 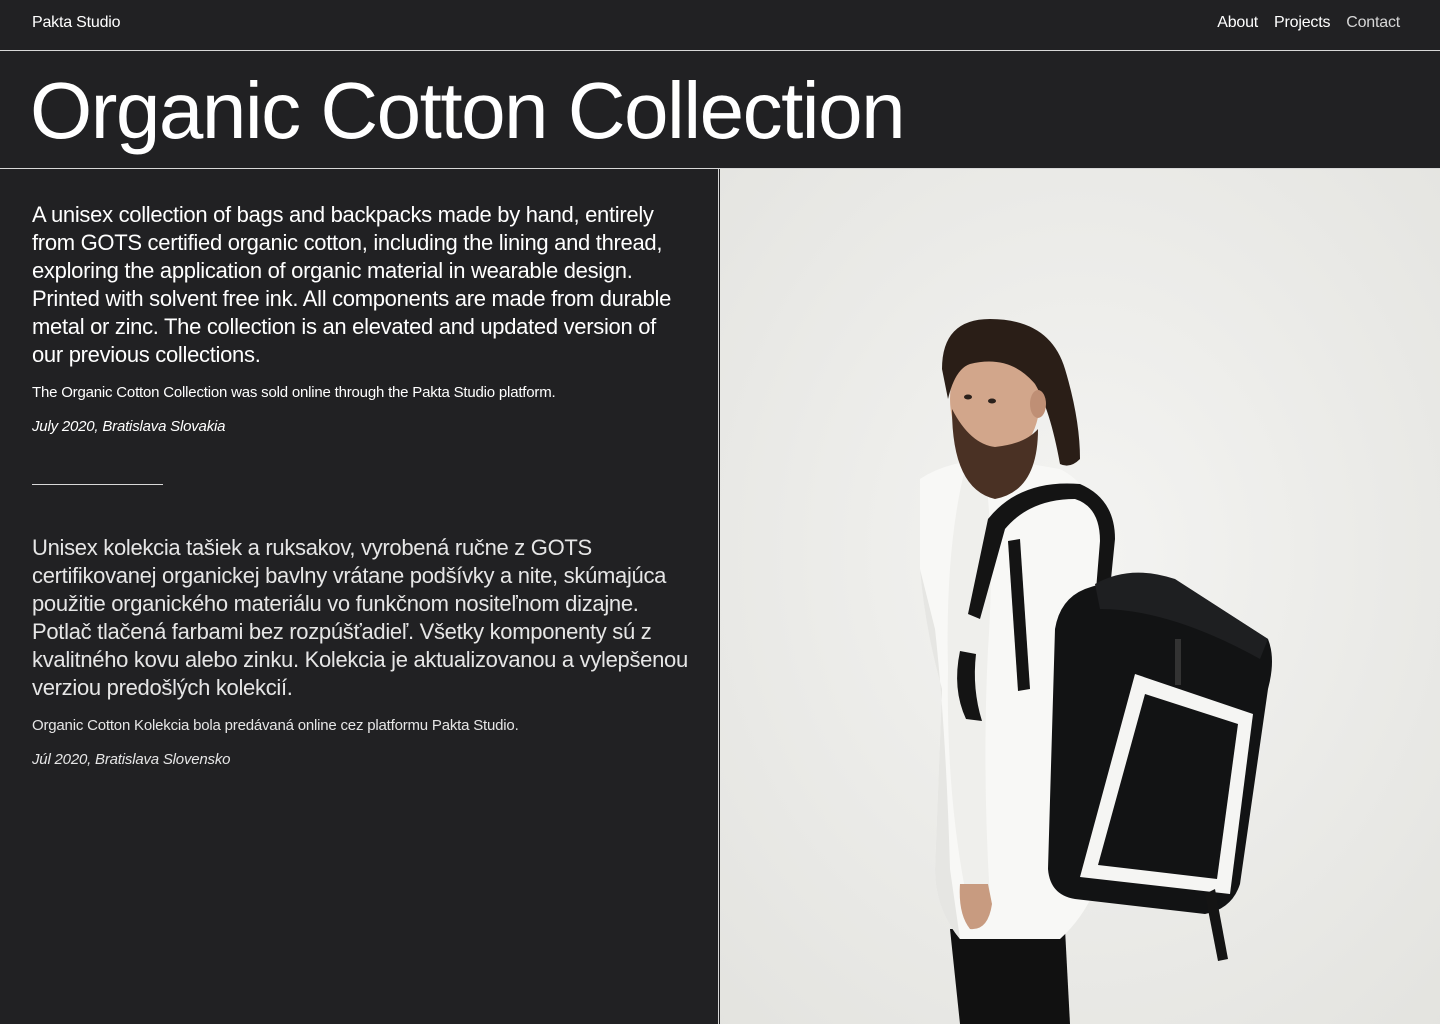 What do you see at coordinates (720, 25) in the screenshot?
I see `top-navigation: Pakta Studio About Projects Contact` at bounding box center [720, 25].